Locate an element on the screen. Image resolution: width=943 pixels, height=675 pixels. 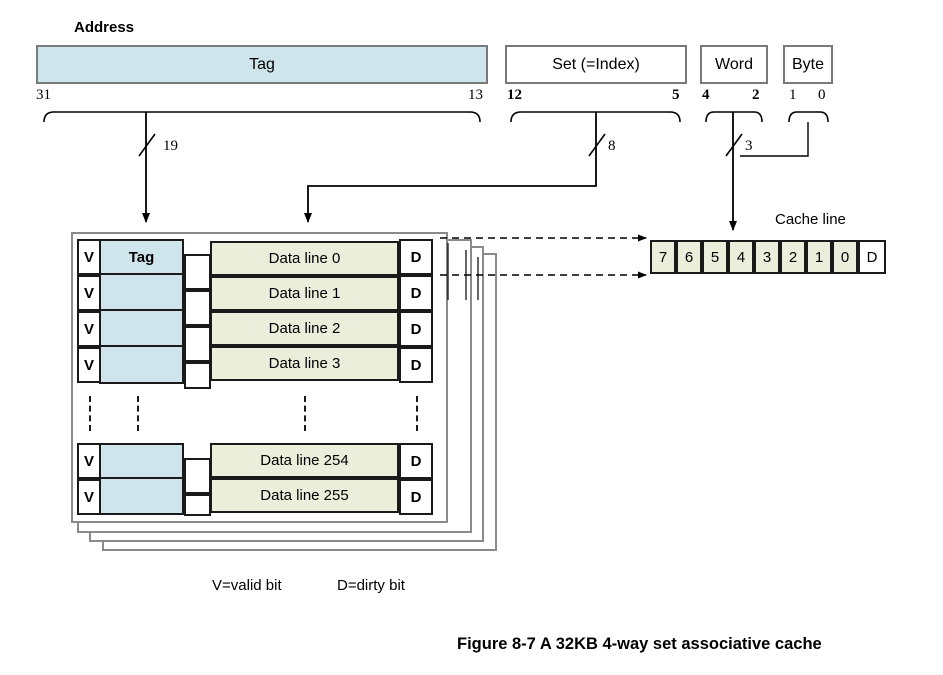
data-line-0: Data line 0 is located at coordinates (304, 258).